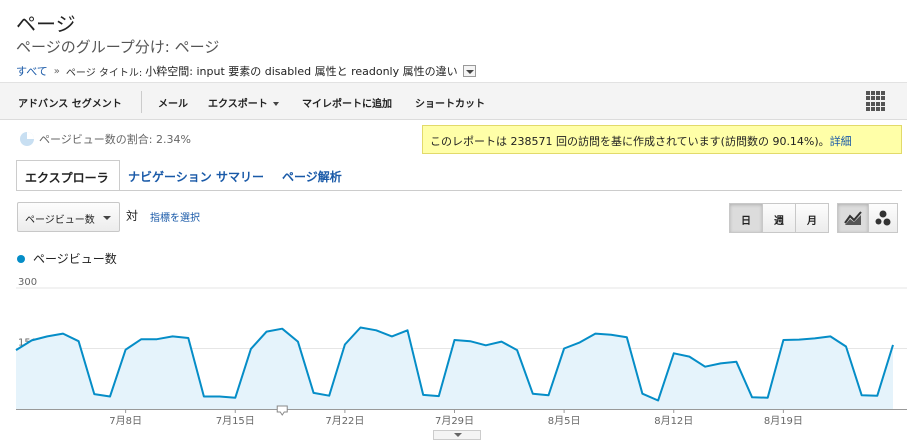 This screenshot has height=443, width=907. Describe the element at coordinates (68, 217) in the screenshot. I see `metric-select: ページビュー数` at that location.